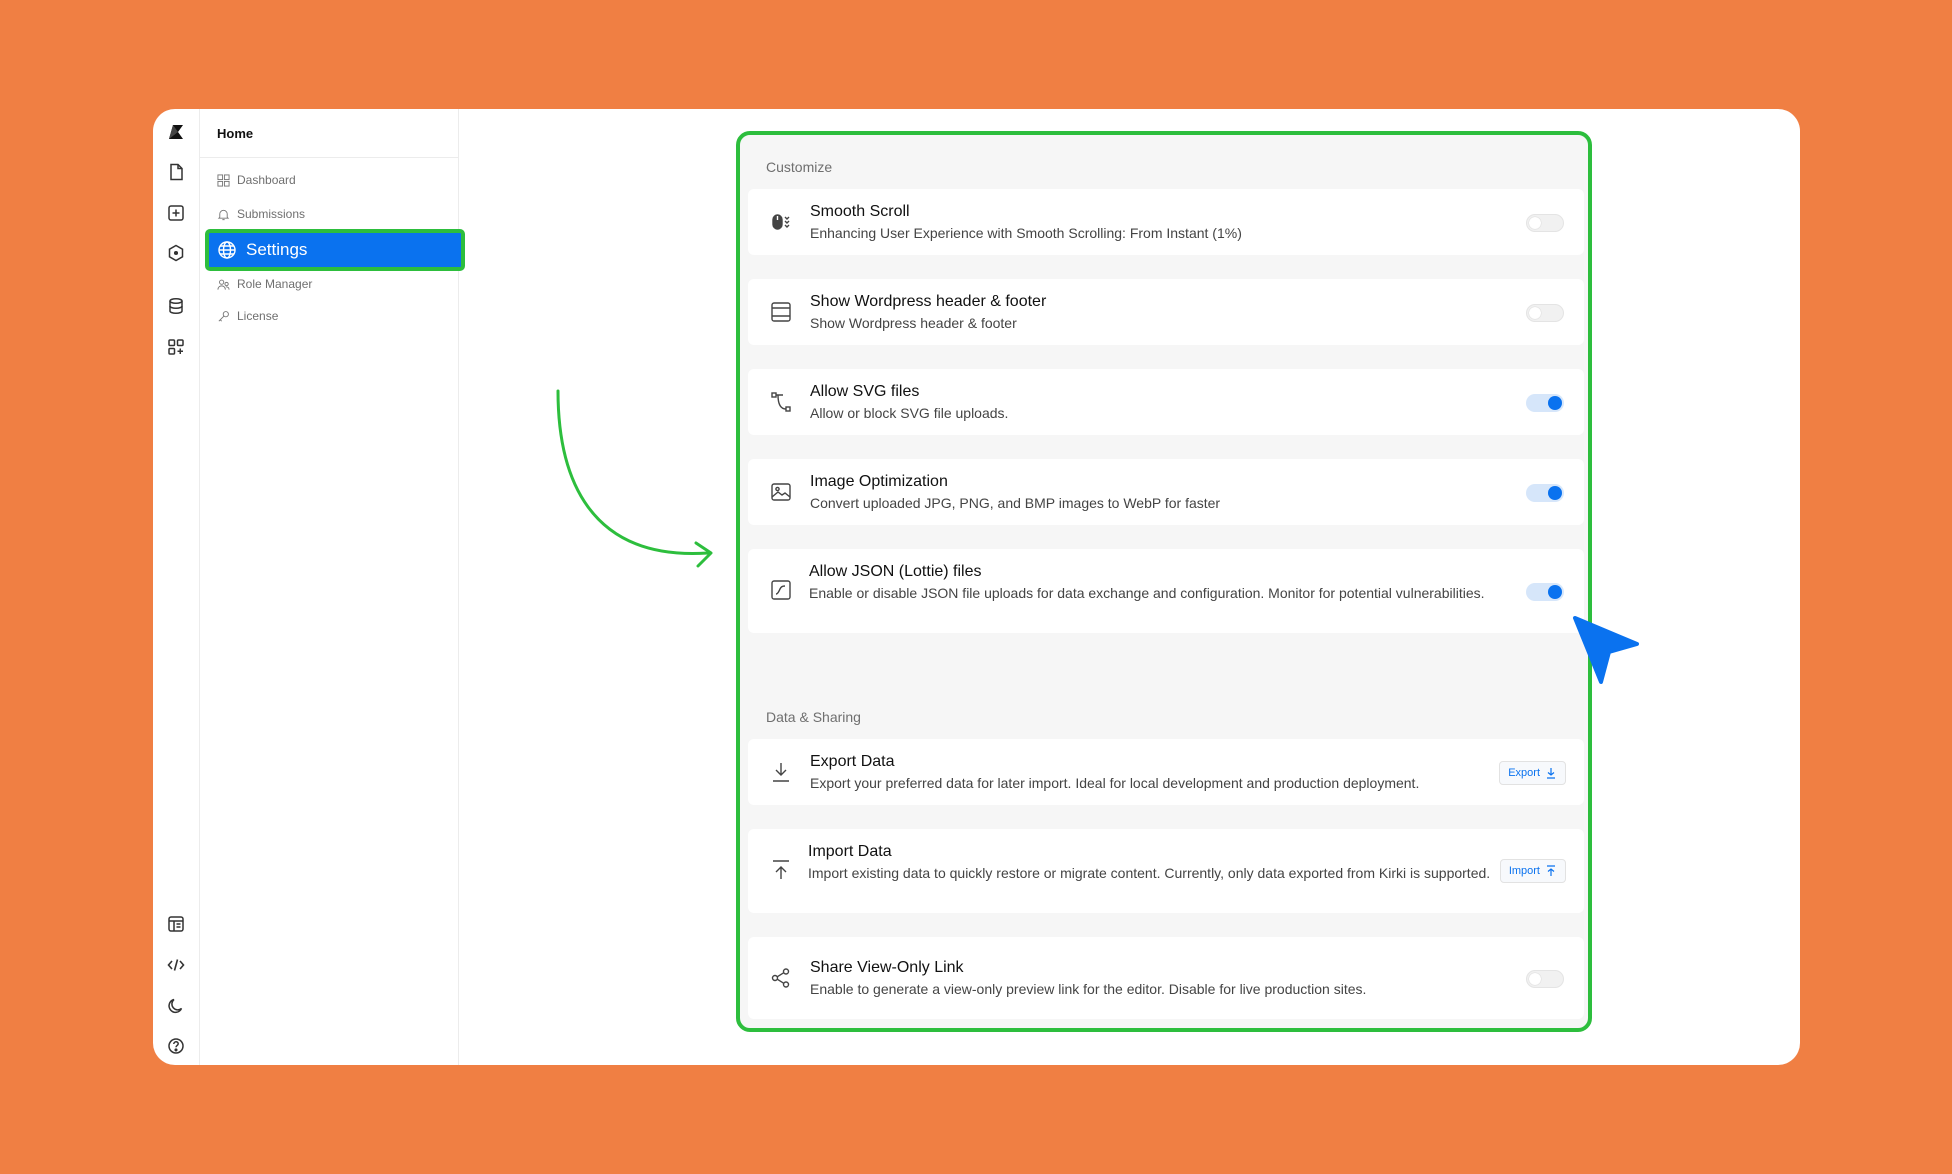  Describe the element at coordinates (781, 492) in the screenshot. I see `image-icon` at that location.